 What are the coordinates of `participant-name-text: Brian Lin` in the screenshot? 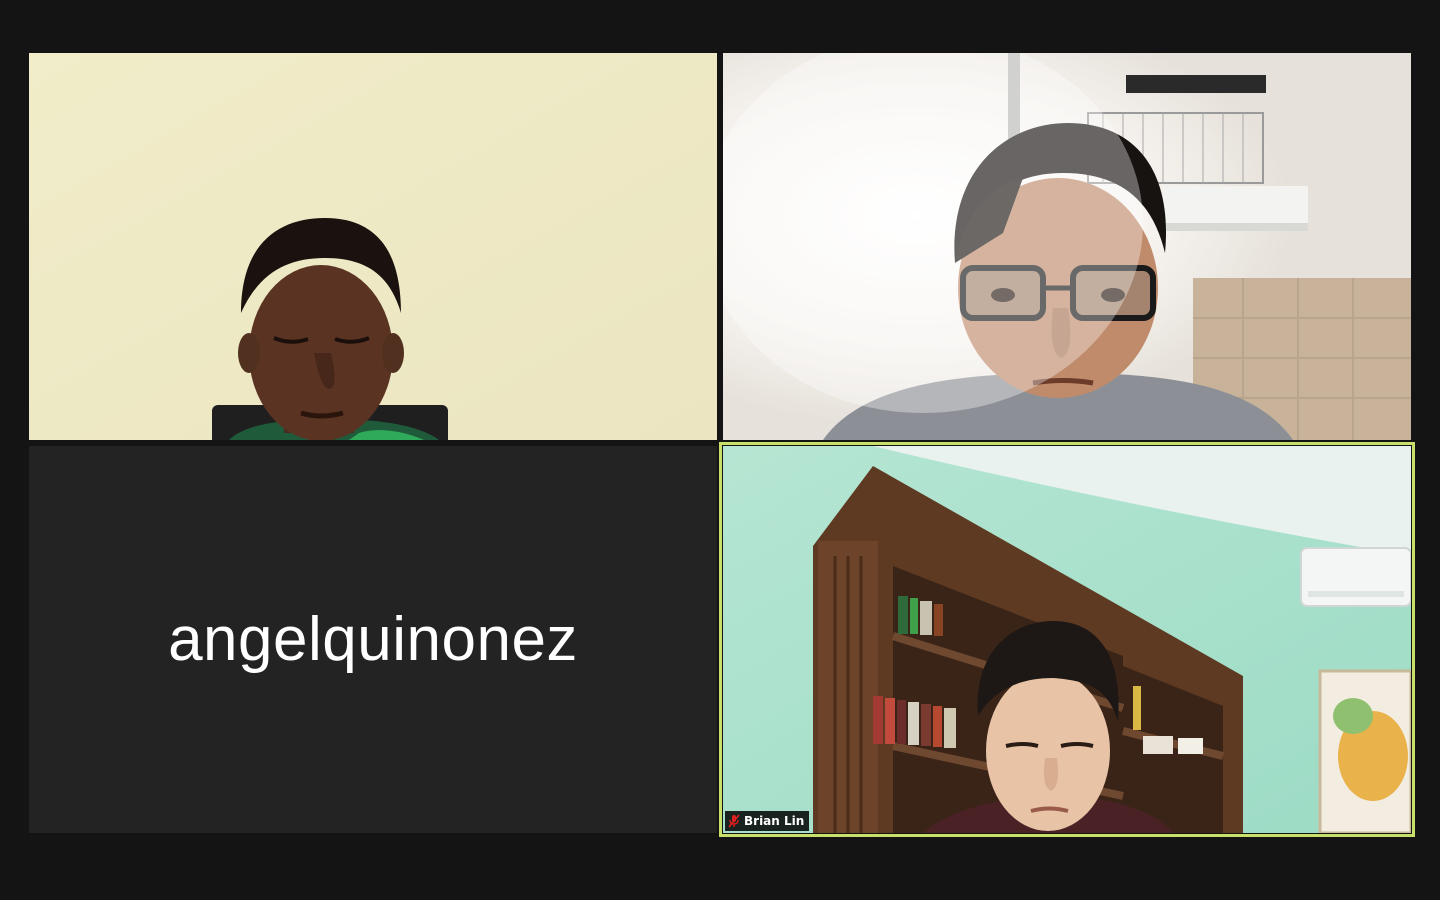 It's located at (774, 821).